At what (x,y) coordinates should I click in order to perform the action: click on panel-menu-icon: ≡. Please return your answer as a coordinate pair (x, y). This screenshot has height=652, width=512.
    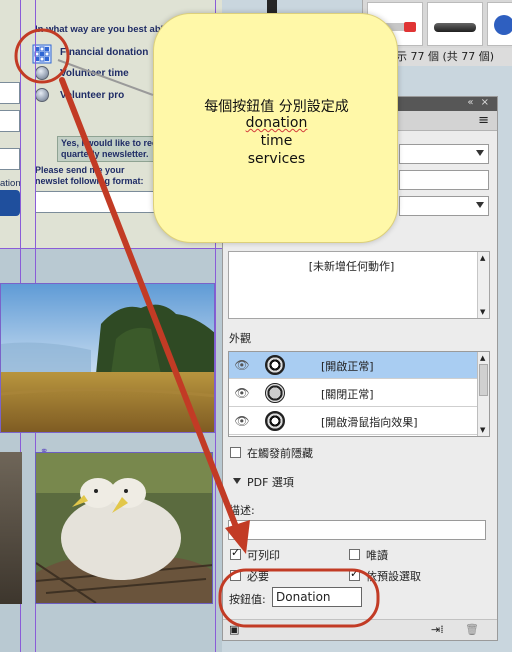
    Looking at the image, I should click on (483, 120).